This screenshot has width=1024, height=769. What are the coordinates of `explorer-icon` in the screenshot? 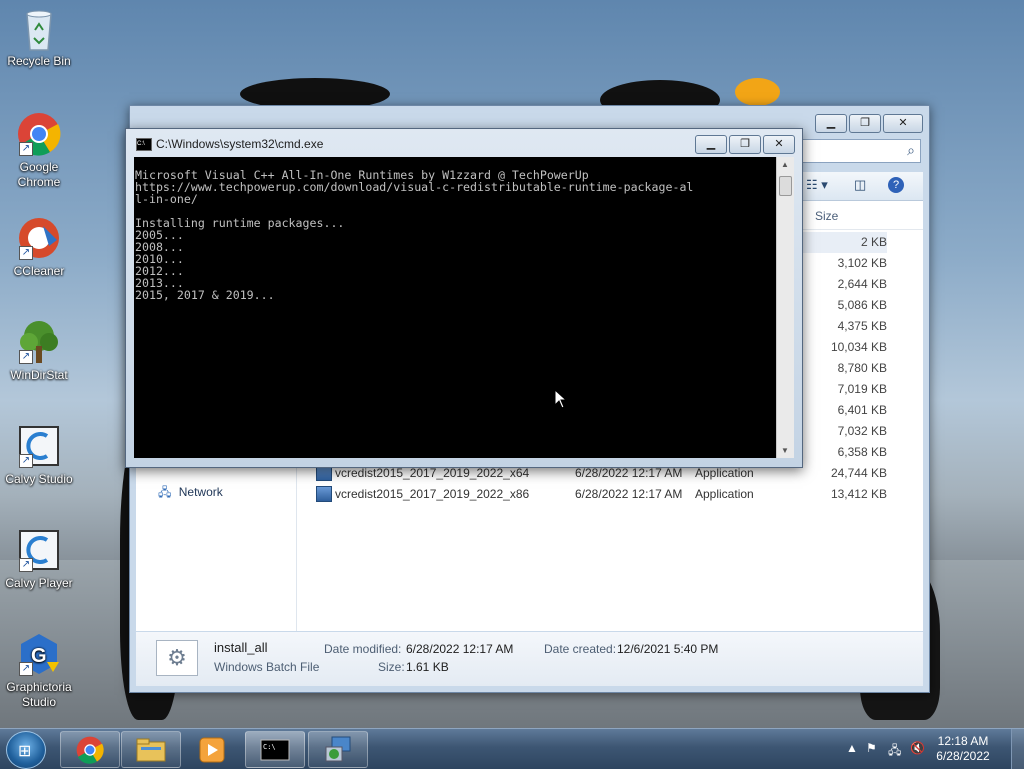 It's located at (151, 750).